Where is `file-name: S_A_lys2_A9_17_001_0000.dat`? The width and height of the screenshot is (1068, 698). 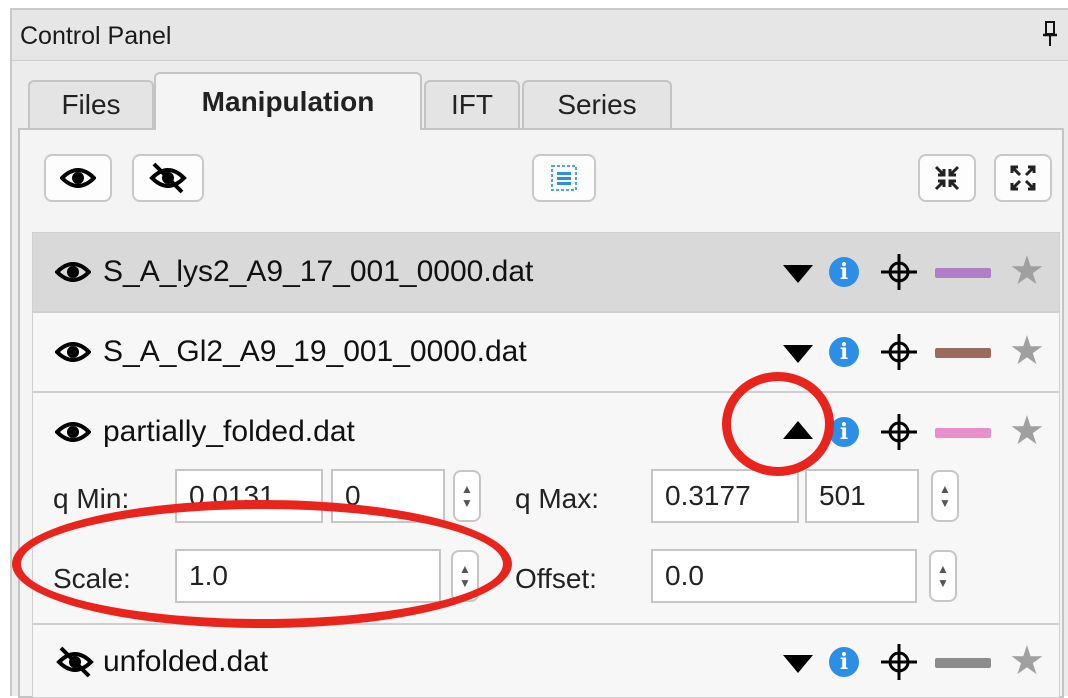
file-name: S_A_lys2_A9_17_001_0000.dat is located at coordinates (318, 271).